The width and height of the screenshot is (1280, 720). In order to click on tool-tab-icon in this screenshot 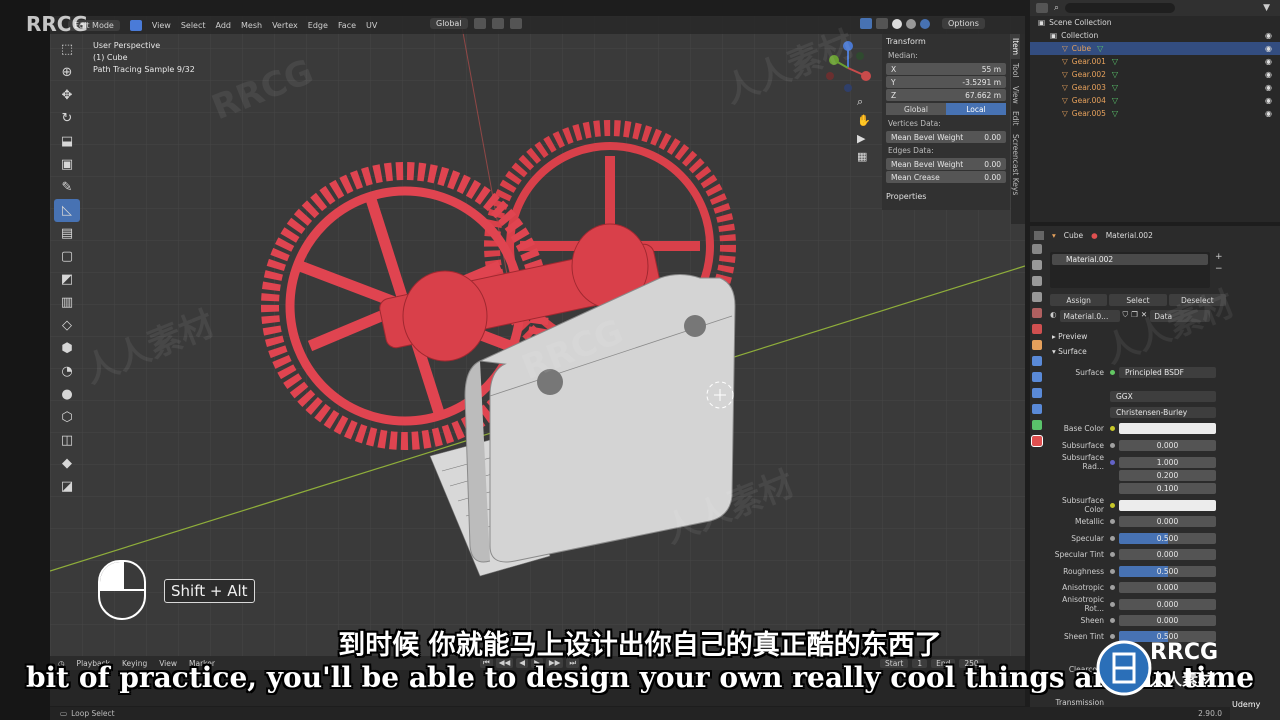, I will do `click(1037, 249)`.